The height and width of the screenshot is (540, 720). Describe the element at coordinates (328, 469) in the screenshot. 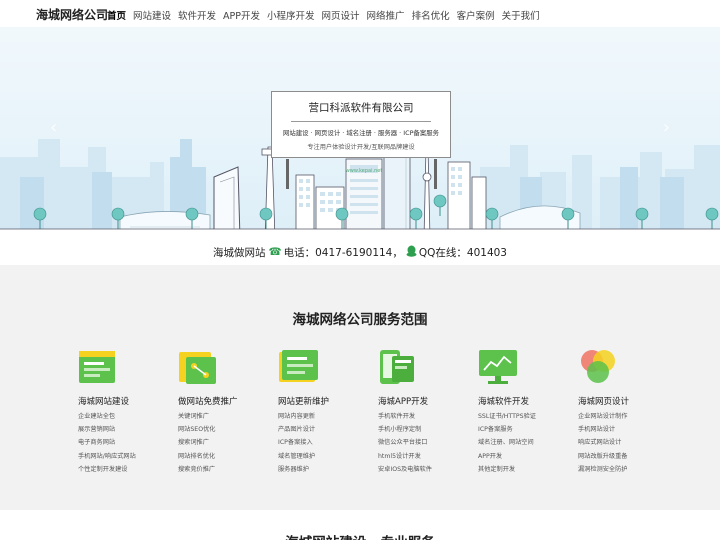

I see `service-list-item: 服务器维护` at that location.